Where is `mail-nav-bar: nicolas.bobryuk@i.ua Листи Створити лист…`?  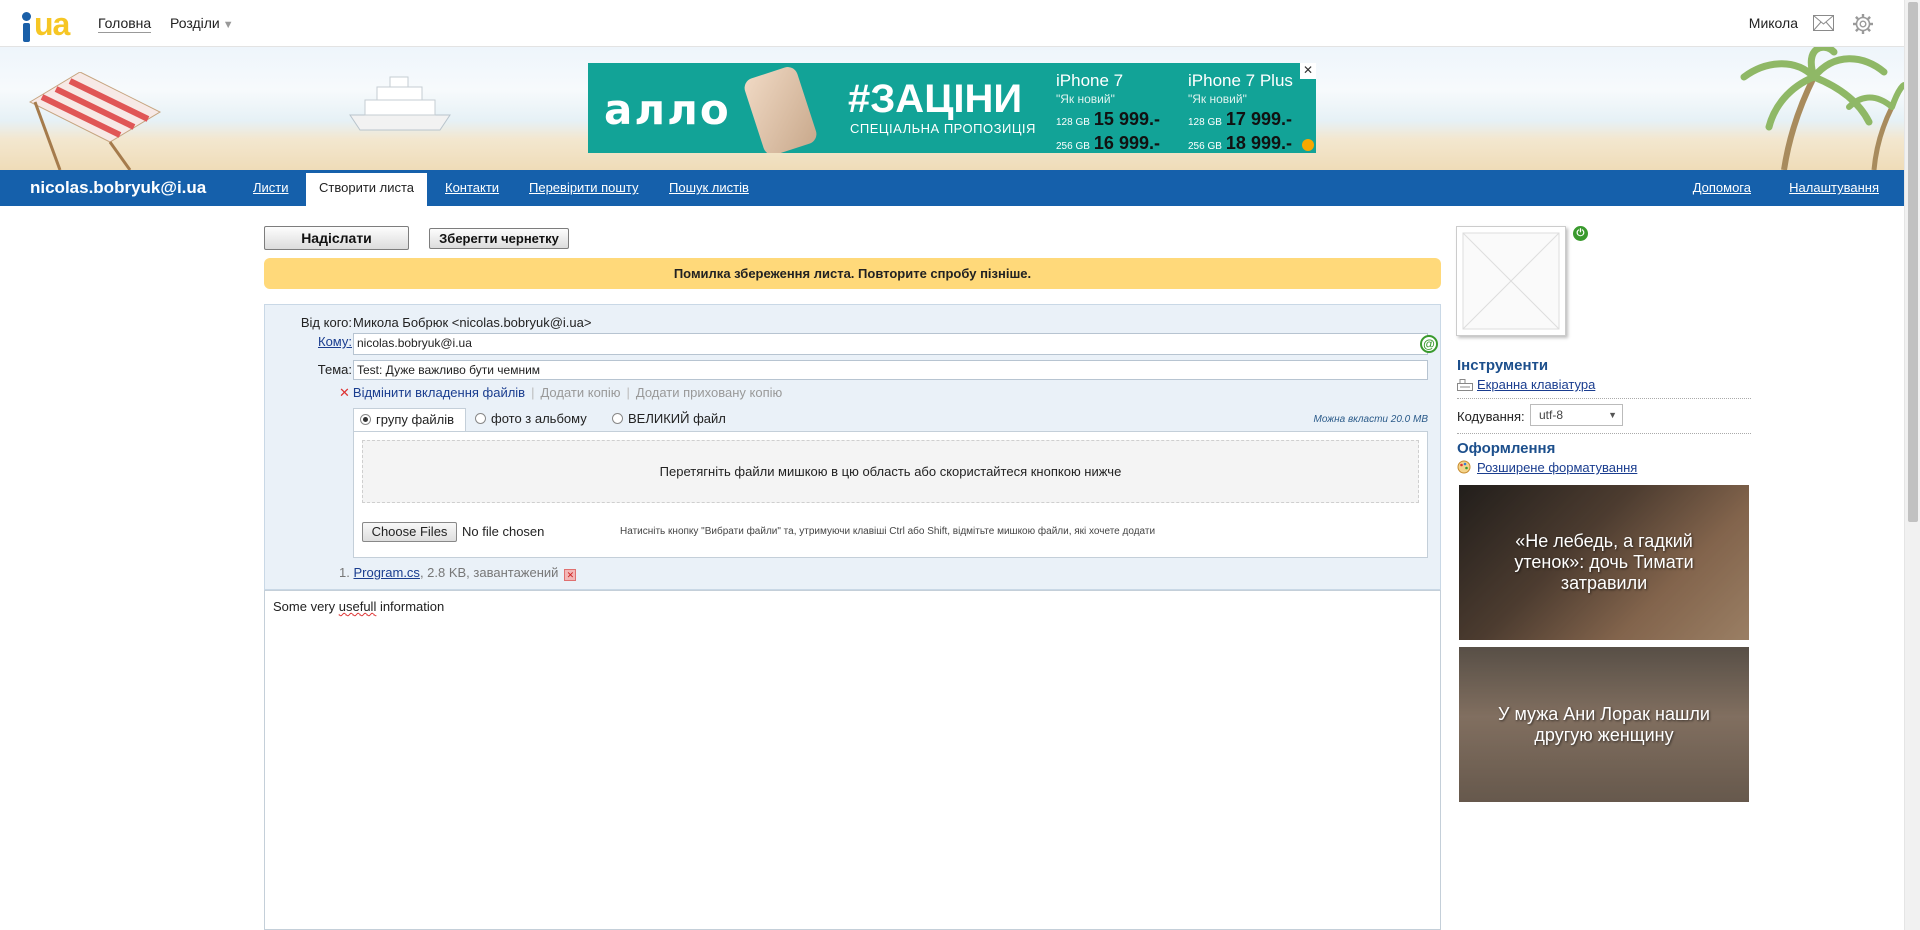
mail-nav-bar: nicolas.bobryuk@i.ua Листи Створити лист… is located at coordinates (952, 188).